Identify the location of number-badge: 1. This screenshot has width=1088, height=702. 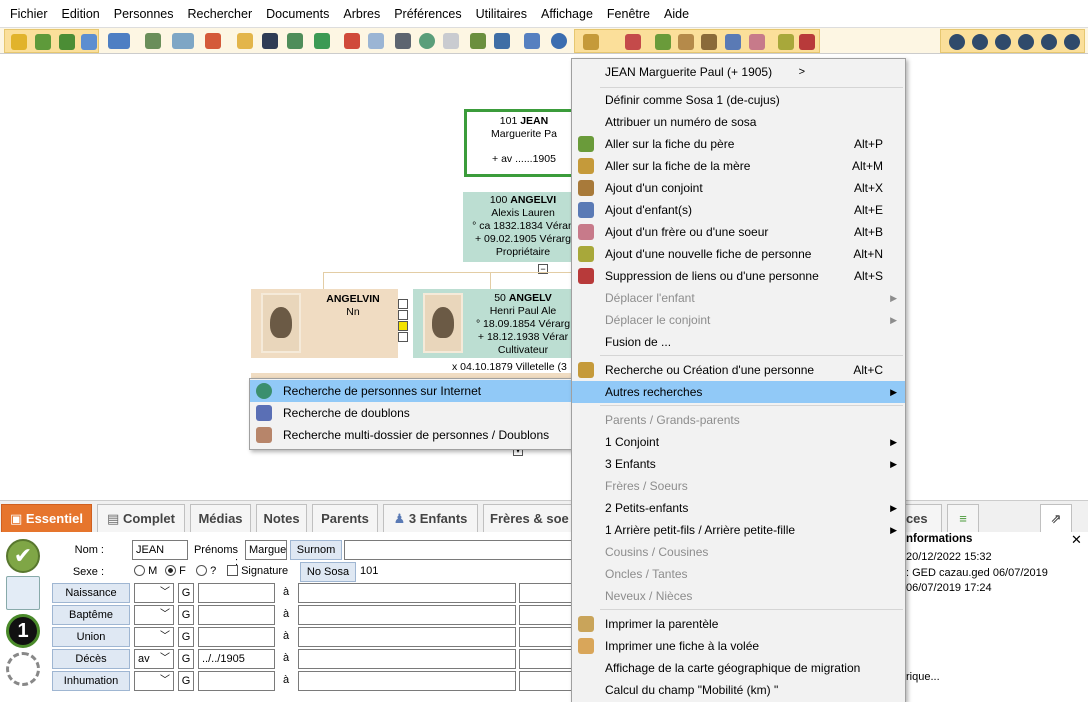
(23, 631).